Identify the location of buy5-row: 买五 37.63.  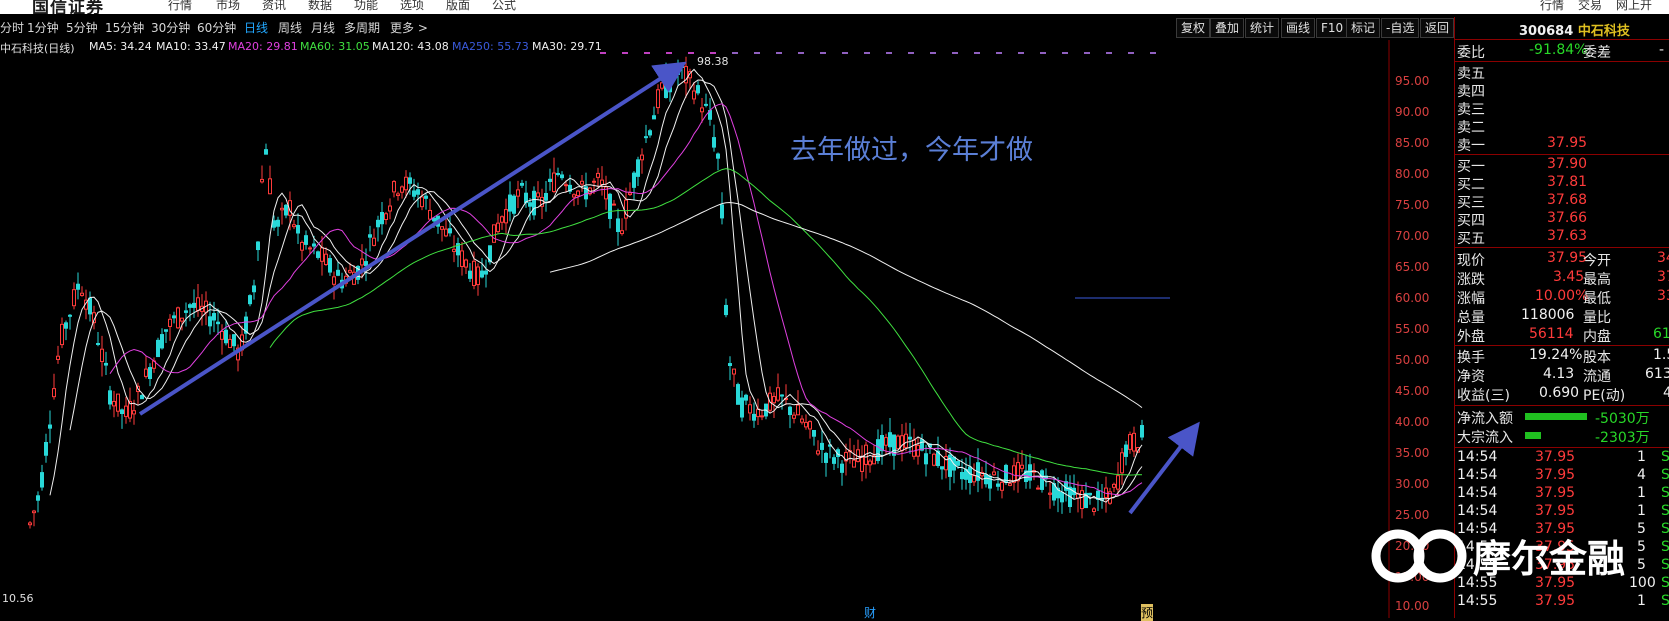
(1522, 237).